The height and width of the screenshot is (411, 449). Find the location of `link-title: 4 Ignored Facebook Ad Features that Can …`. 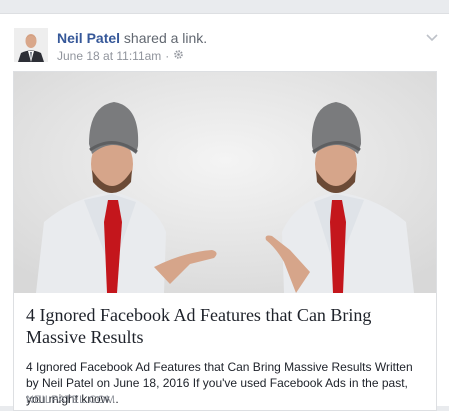

link-title: 4 Ignored Facebook Ad Features that Can … is located at coordinates (226, 326).